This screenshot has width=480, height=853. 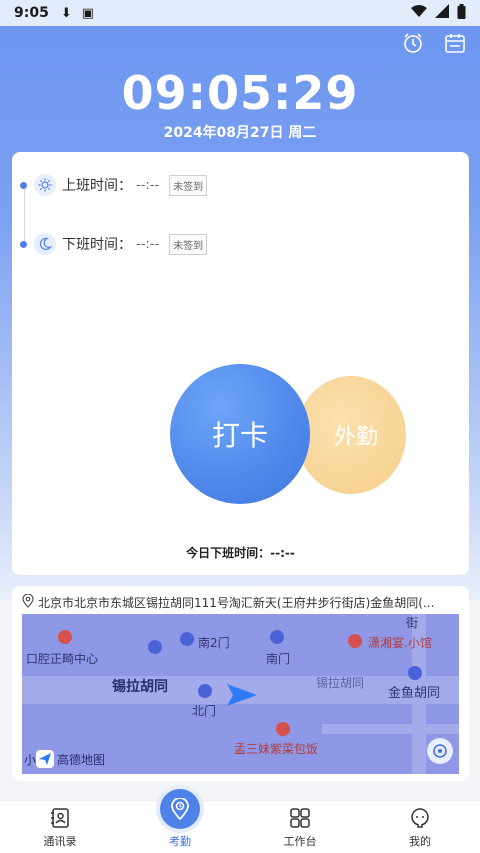 I want to click on current-date: 2024年08月27日 周二, so click(x=240, y=133).